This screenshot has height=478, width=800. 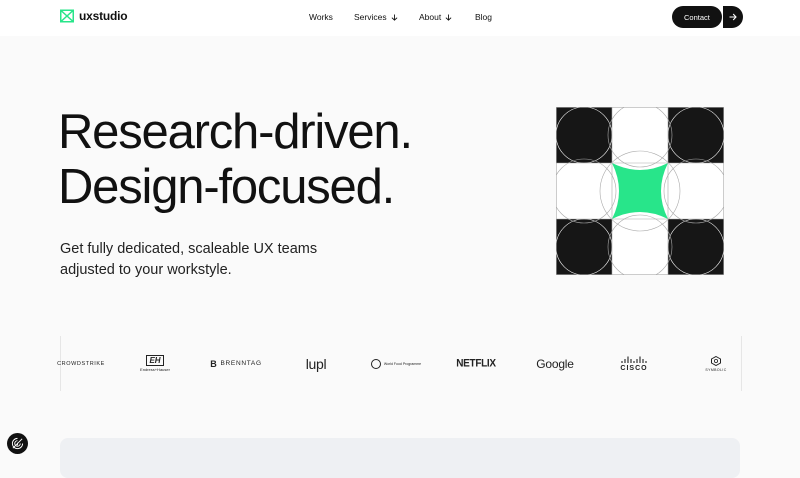 I want to click on arrow-right-icon, so click(x=733, y=17).